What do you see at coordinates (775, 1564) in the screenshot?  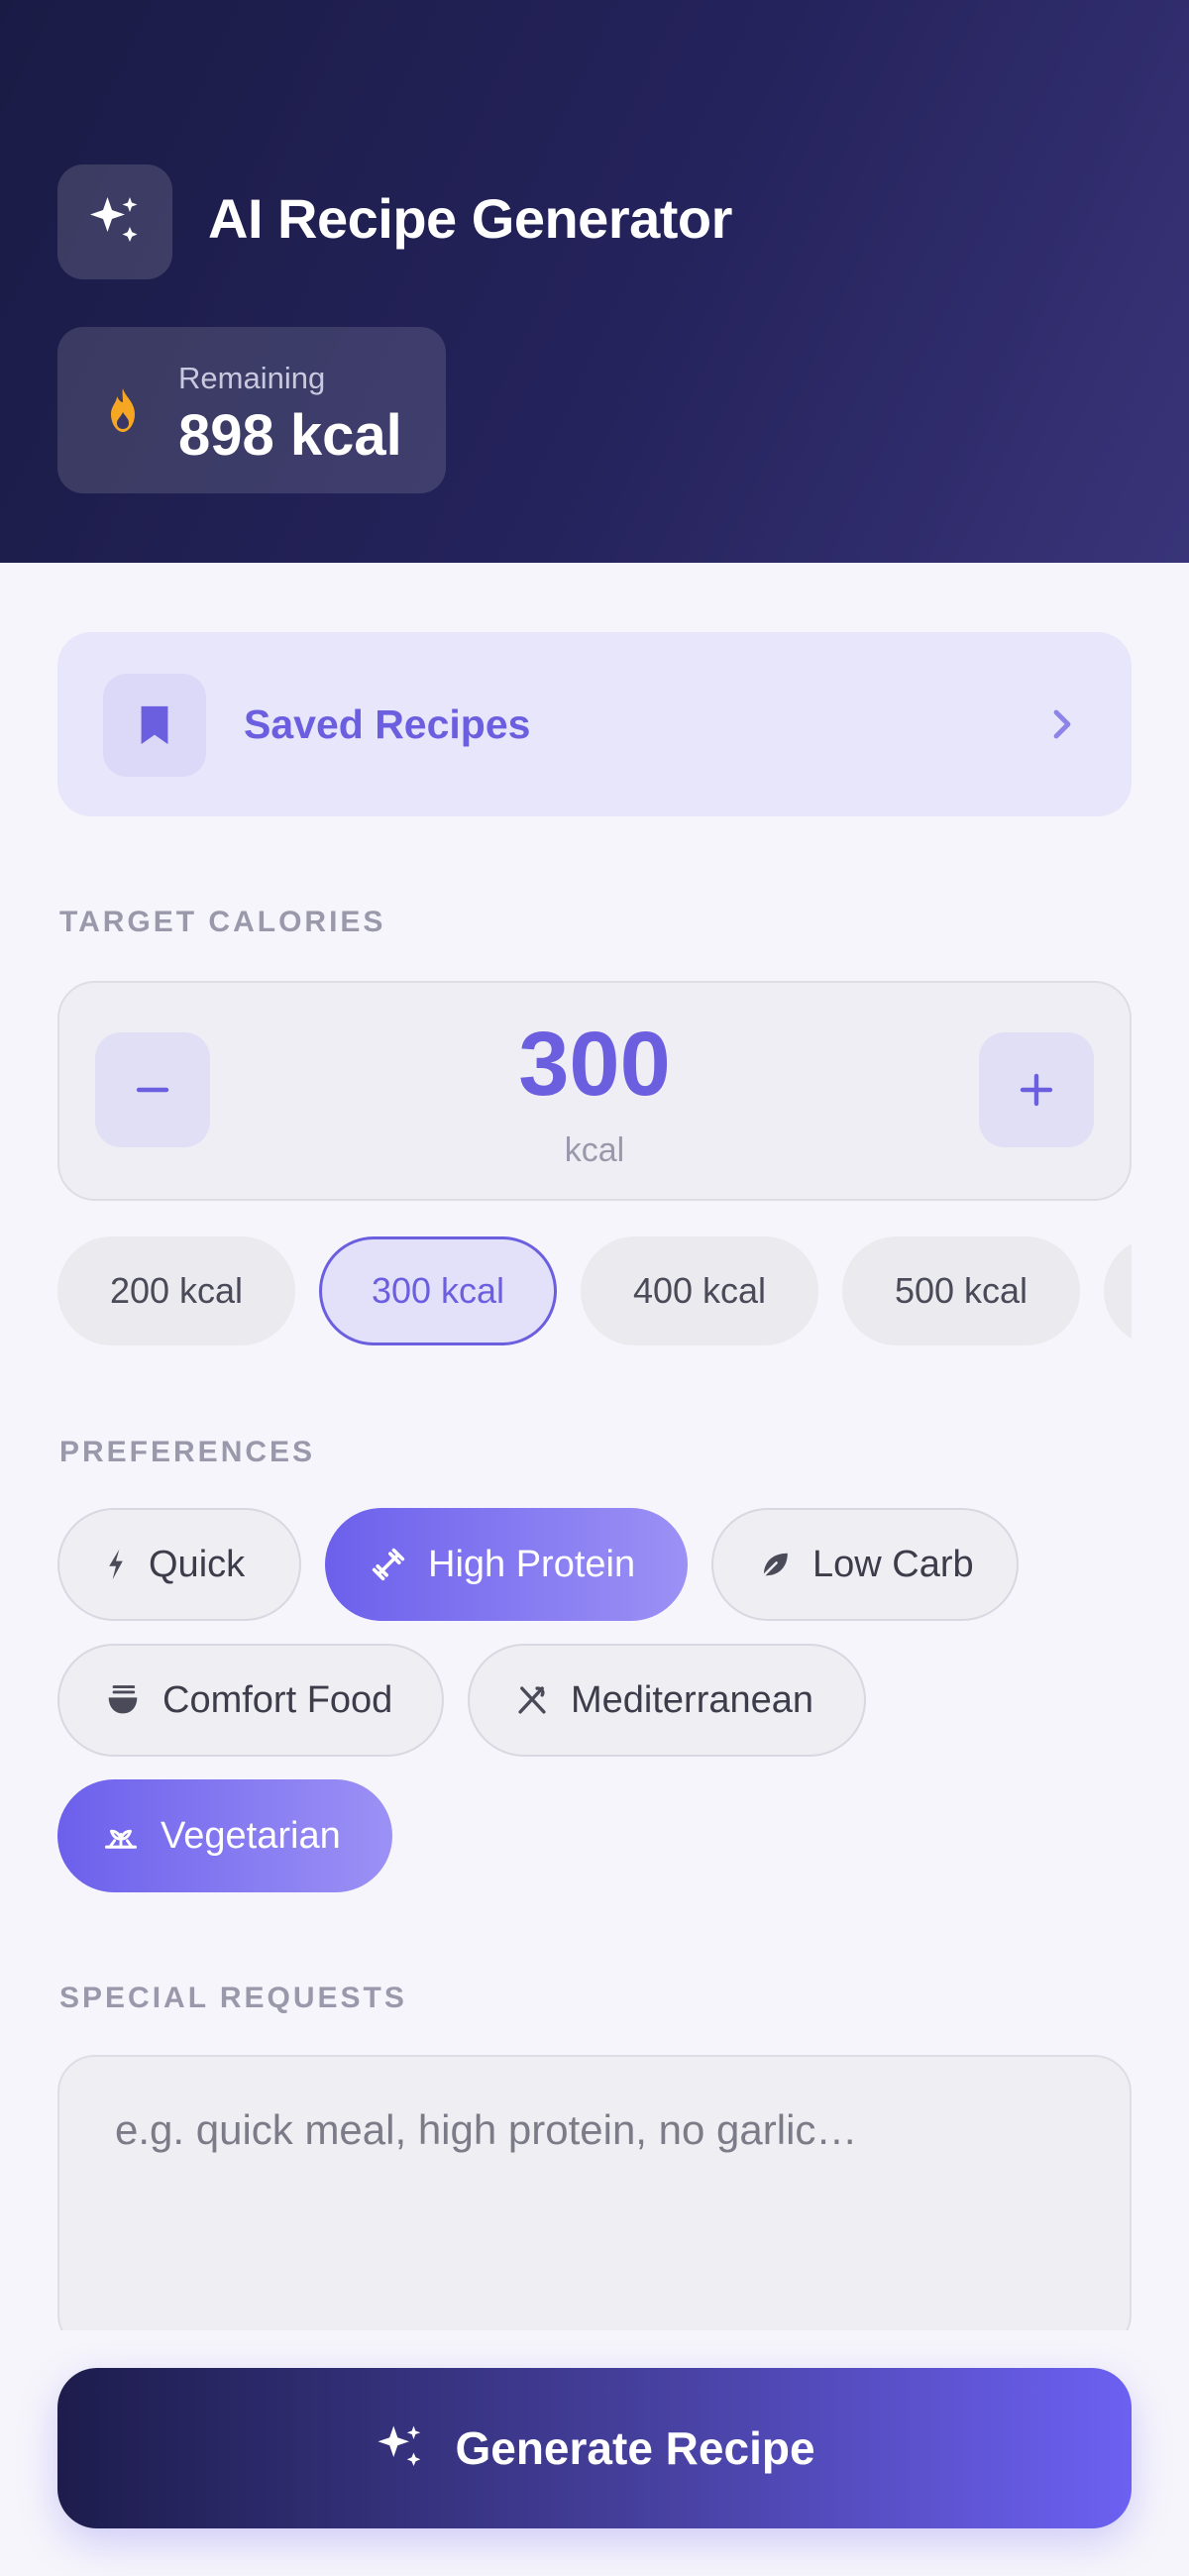 I see `leaf-icon` at bounding box center [775, 1564].